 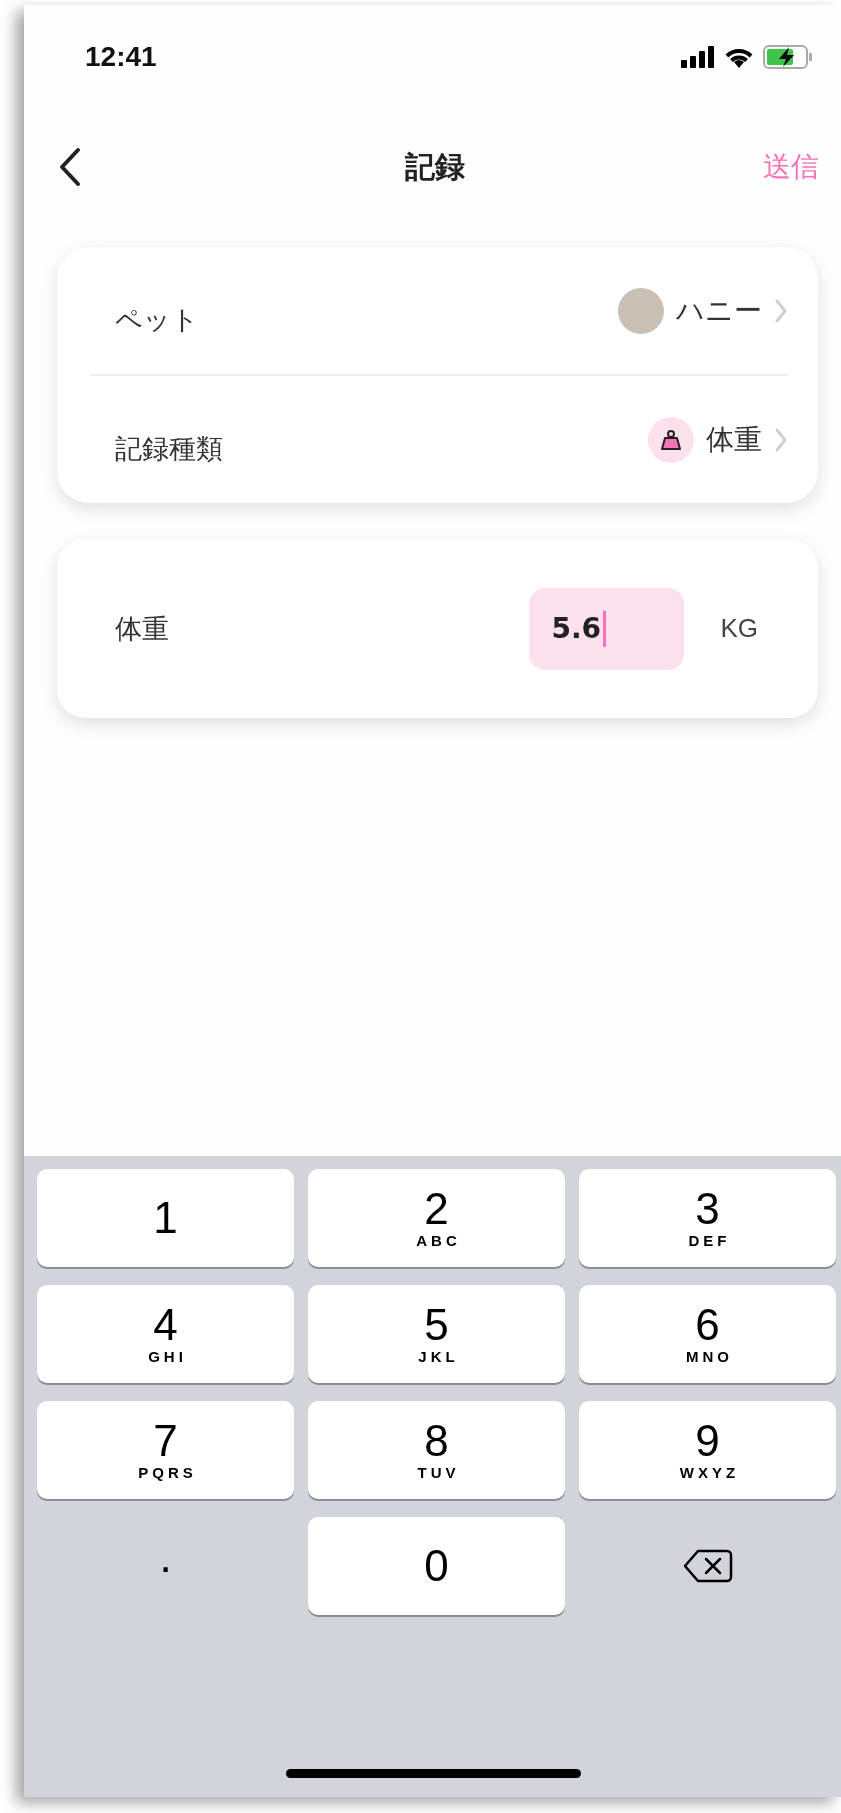 I want to click on keypad-key: 1, so click(x=165, y=1218).